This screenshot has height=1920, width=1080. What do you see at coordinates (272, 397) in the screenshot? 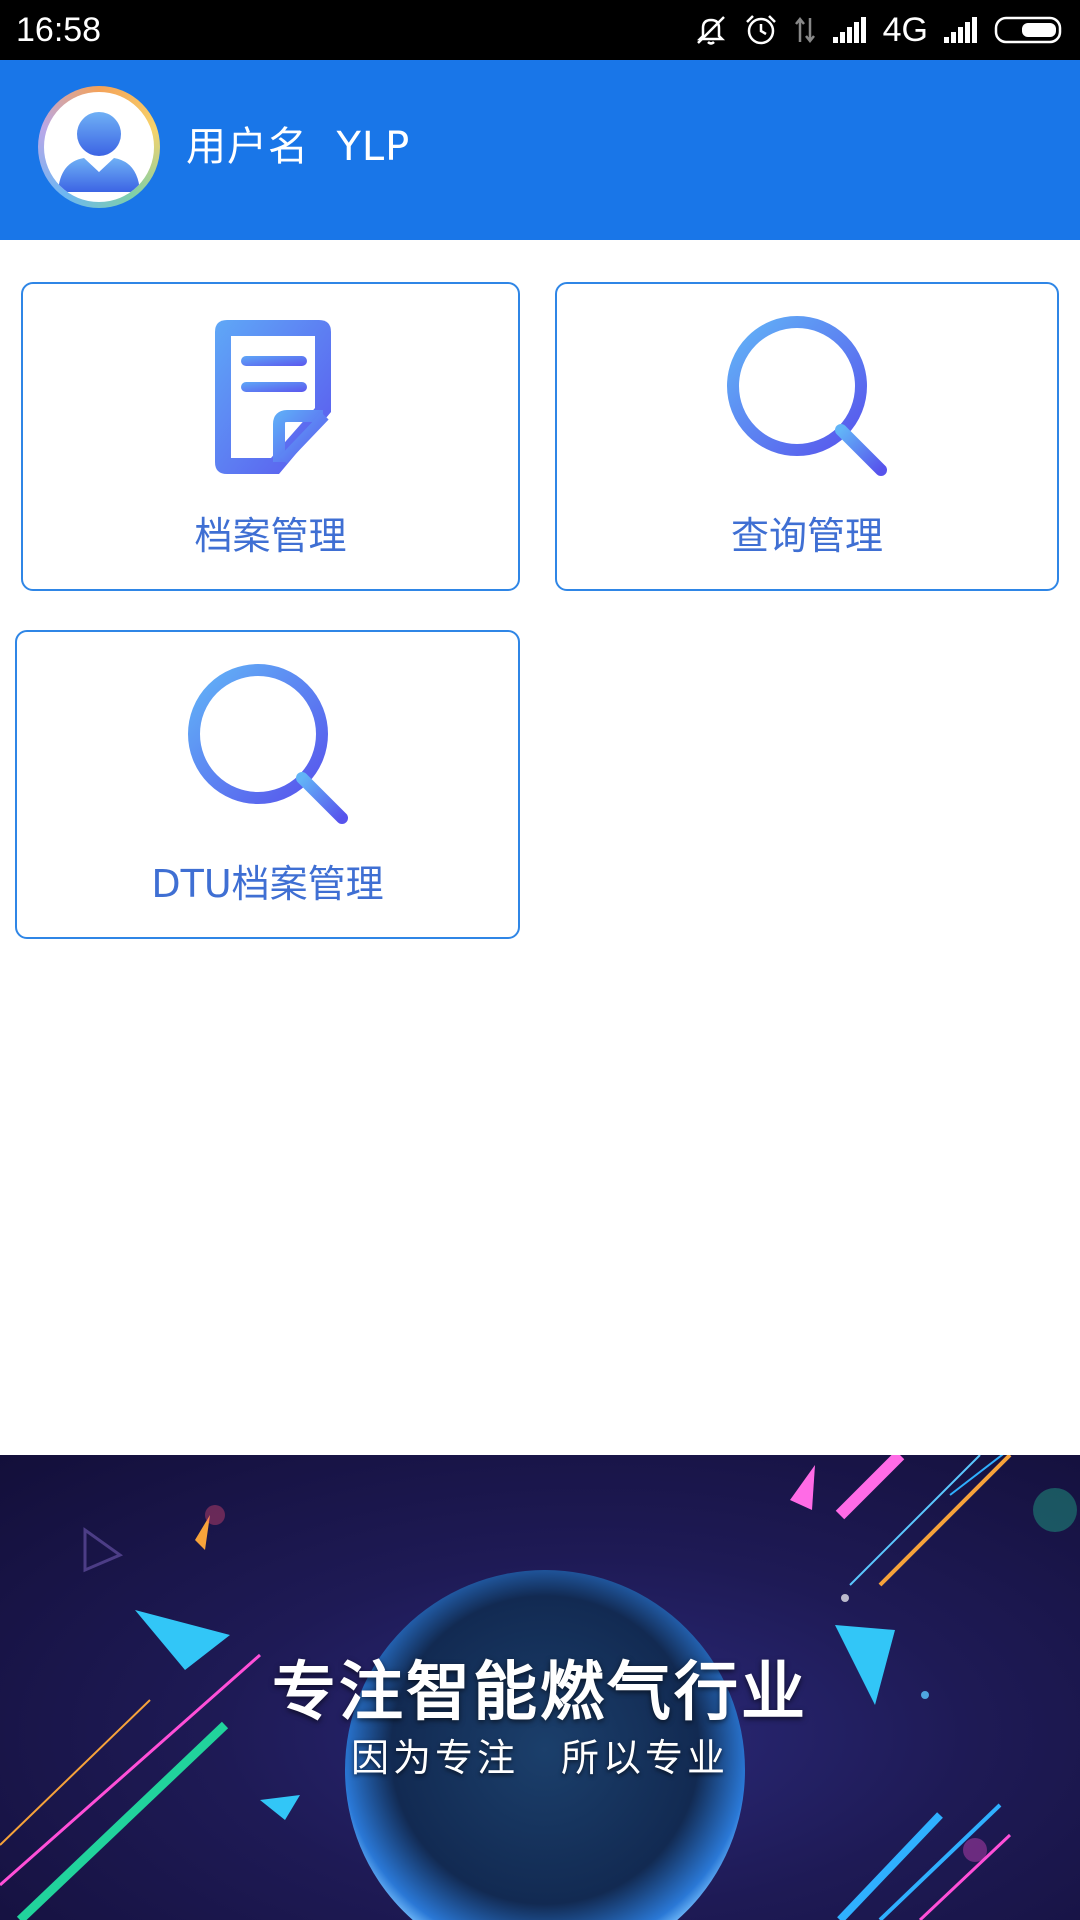
I see `document-icon` at bounding box center [272, 397].